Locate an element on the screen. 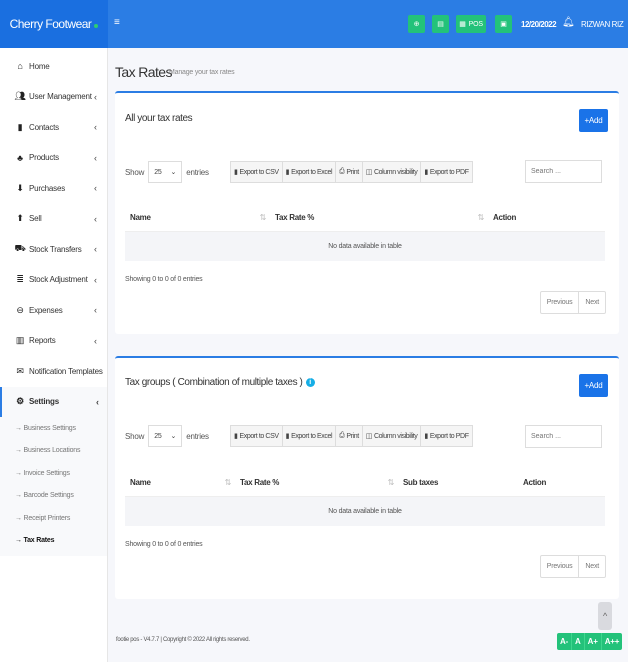 The width and height of the screenshot is (628, 662). contacts-icon: ▮ is located at coordinates (20, 126).